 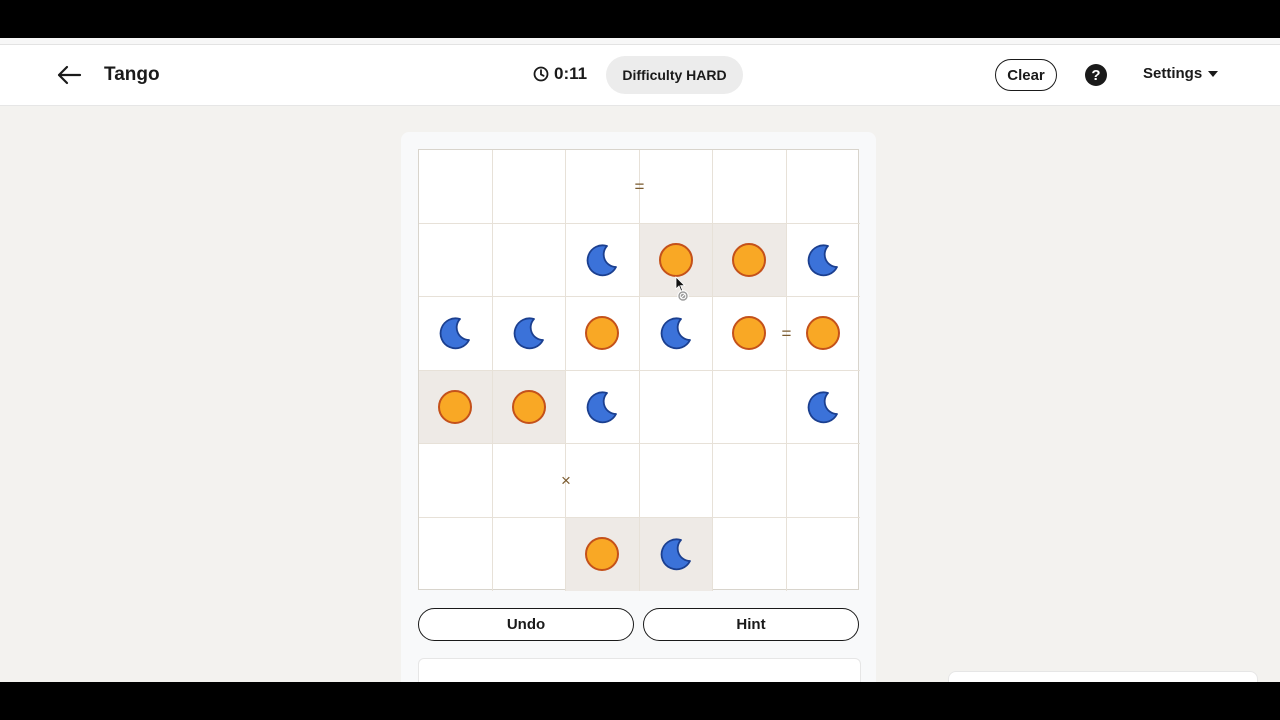 I want to click on arrow-left-icon, so click(x=69, y=75).